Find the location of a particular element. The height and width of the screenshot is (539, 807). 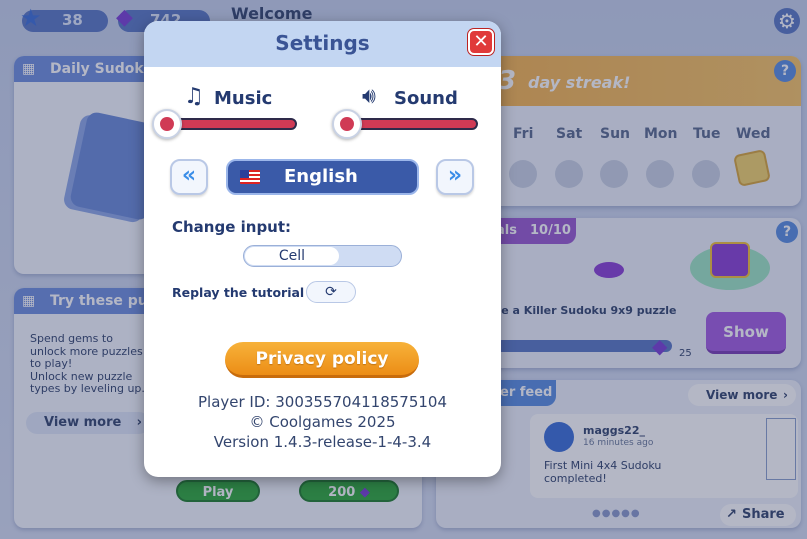

close-icon: ✕ is located at coordinates (481, 41).